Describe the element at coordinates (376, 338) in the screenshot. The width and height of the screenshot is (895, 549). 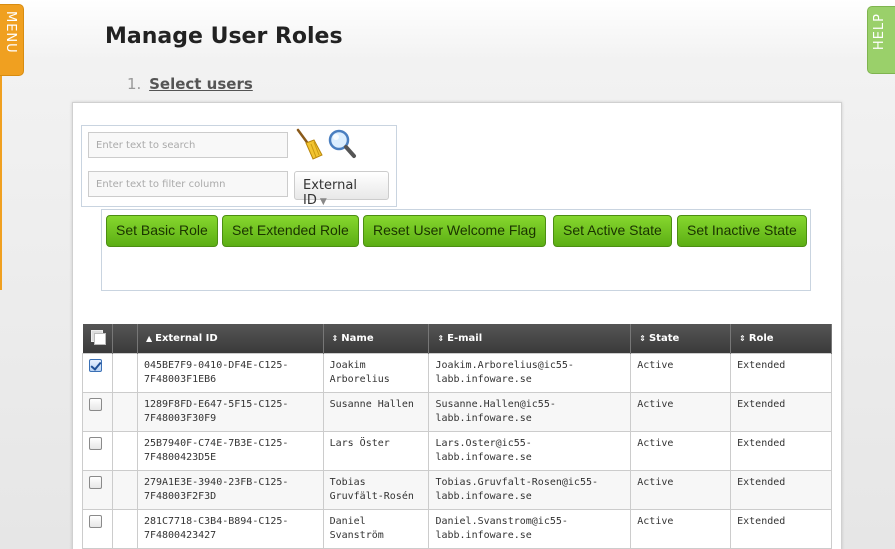
I see `header-name: ⇕ Name` at that location.